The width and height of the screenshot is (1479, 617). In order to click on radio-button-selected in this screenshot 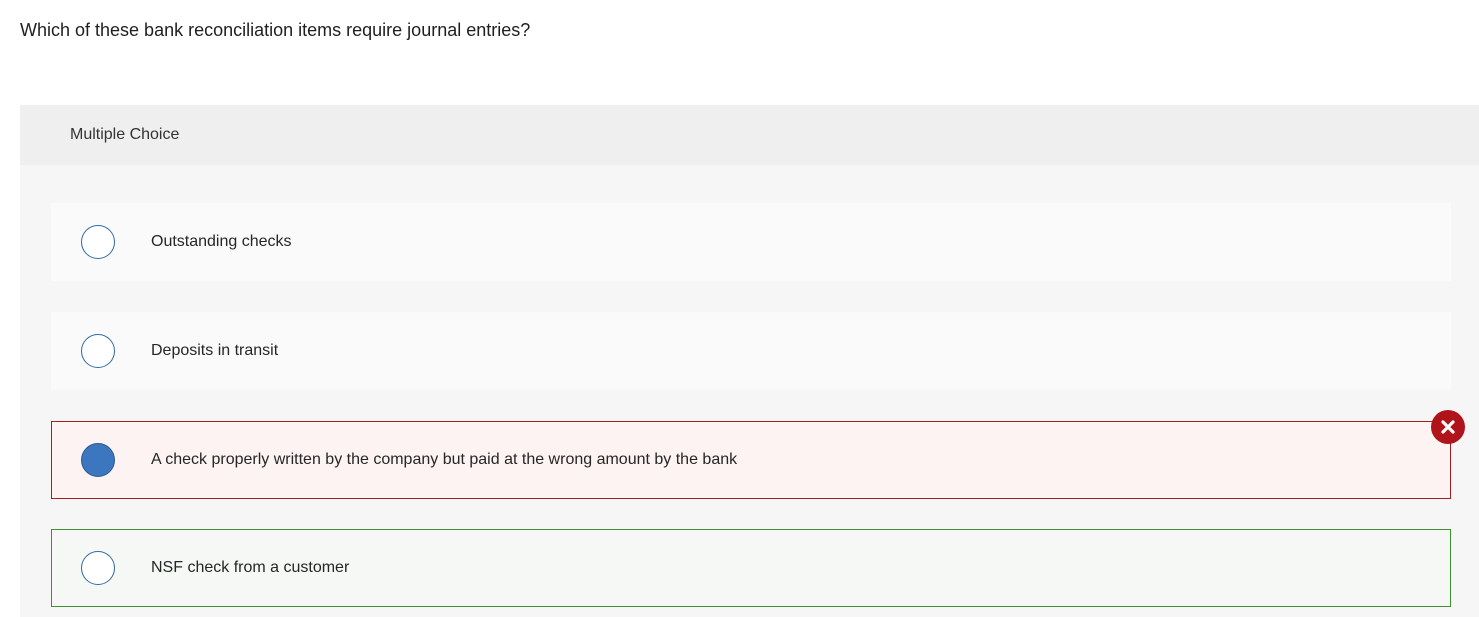, I will do `click(98, 460)`.